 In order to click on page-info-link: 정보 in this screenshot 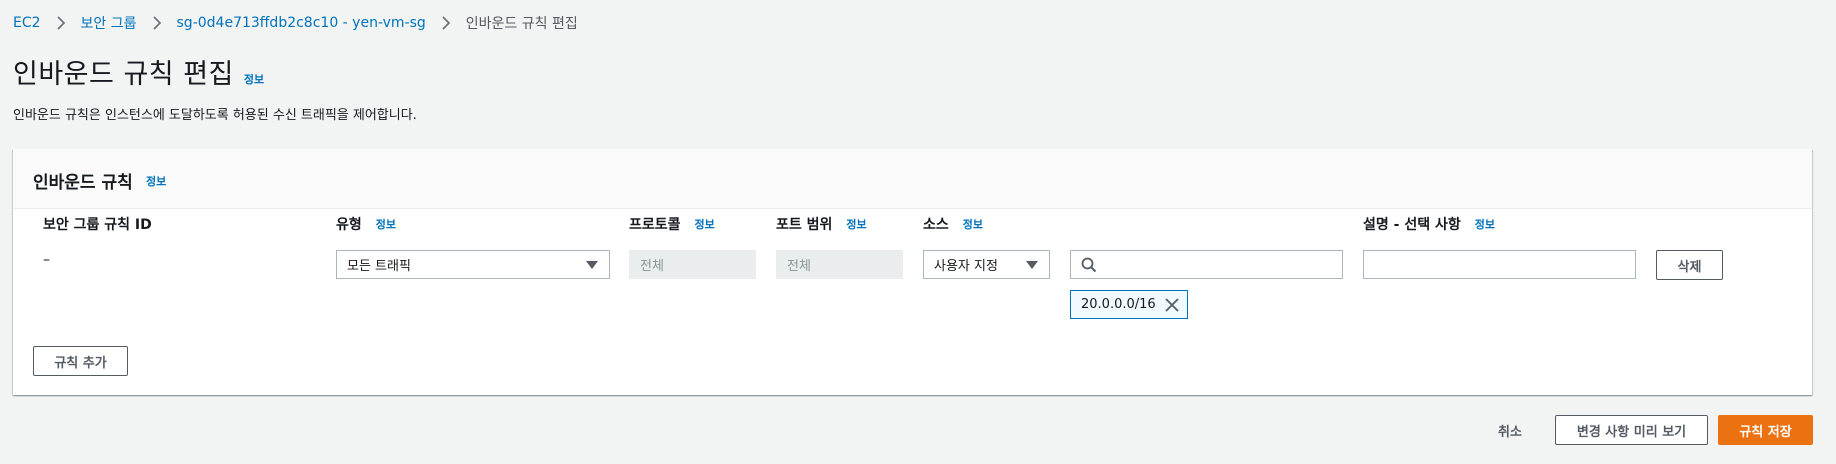, I will do `click(254, 79)`.